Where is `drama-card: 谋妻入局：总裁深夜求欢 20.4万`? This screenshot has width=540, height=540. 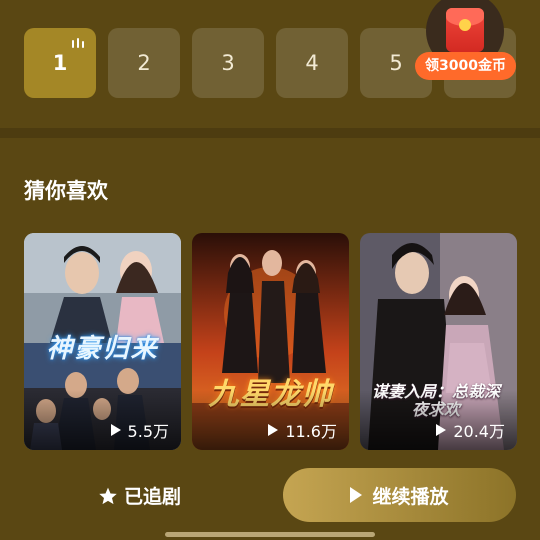
drama-card: 谋妻入局：总裁深夜求欢 20.4万 is located at coordinates (438, 341).